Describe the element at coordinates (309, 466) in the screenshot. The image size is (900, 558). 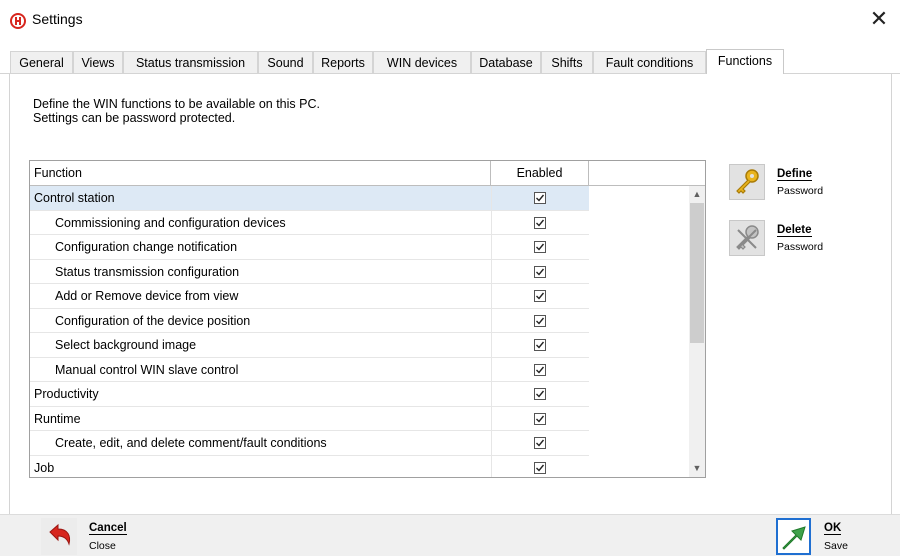
I see `table-row: Job` at that location.